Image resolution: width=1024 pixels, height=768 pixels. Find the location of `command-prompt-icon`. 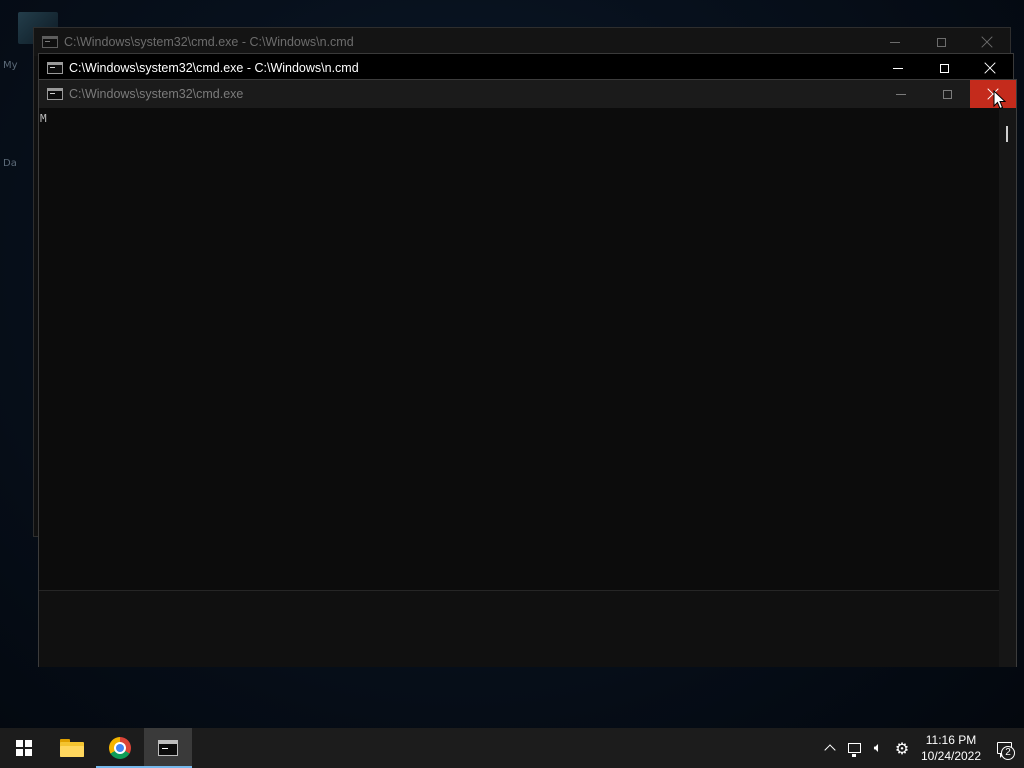

command-prompt-icon is located at coordinates (168, 748).